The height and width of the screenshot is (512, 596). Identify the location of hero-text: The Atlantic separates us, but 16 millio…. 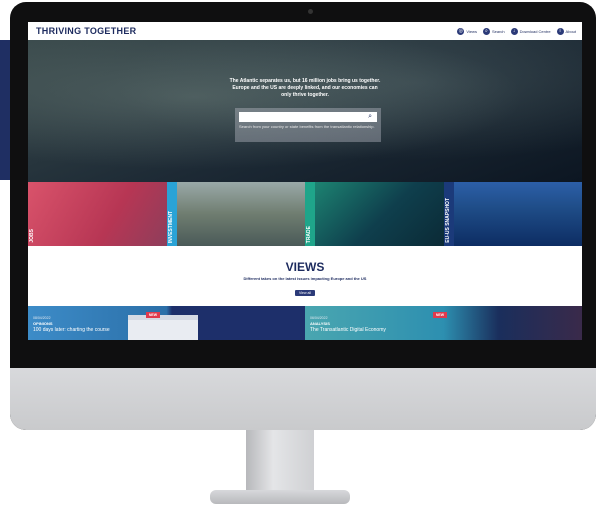
(305, 88).